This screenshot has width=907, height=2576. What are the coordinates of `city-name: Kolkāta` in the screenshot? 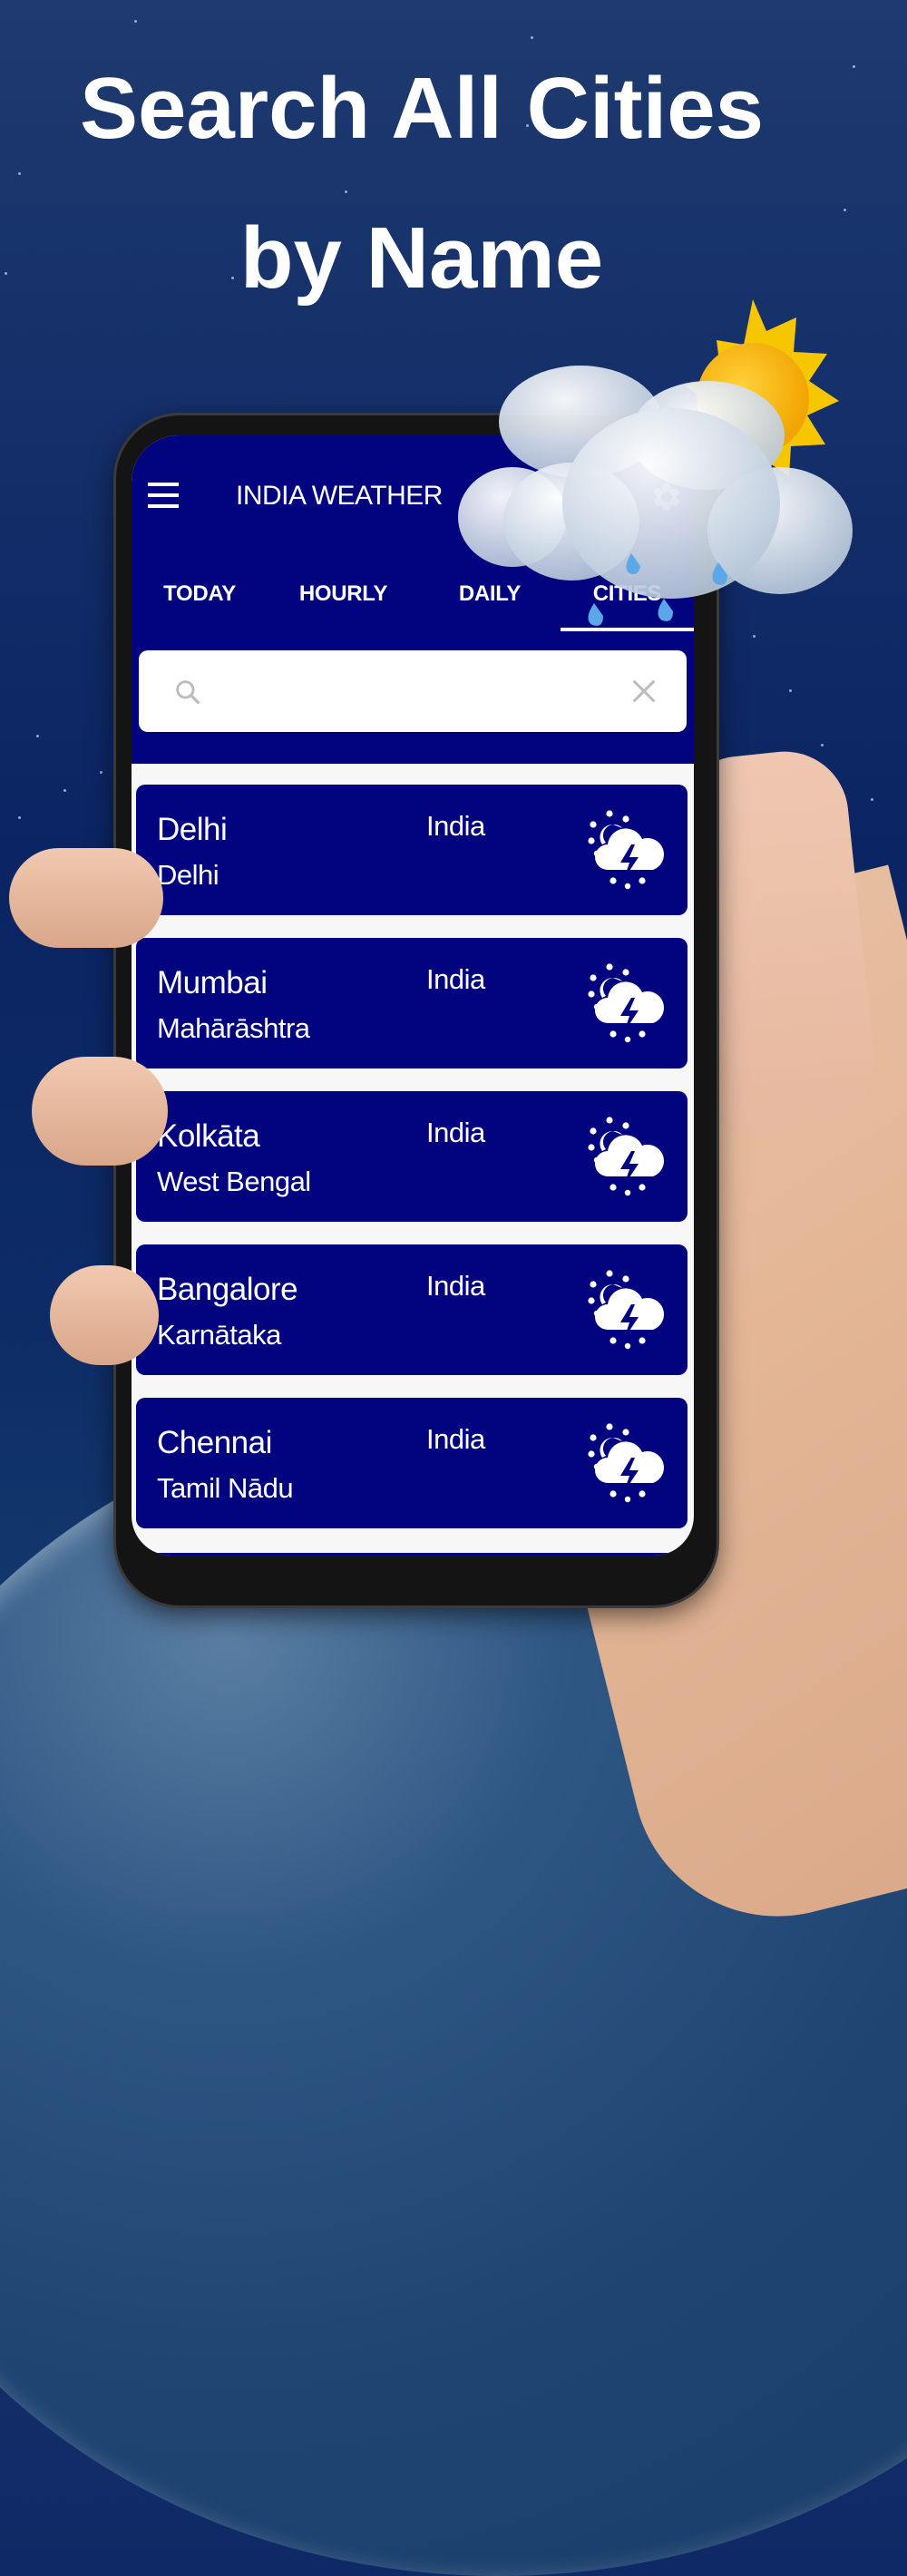 It's located at (209, 1136).